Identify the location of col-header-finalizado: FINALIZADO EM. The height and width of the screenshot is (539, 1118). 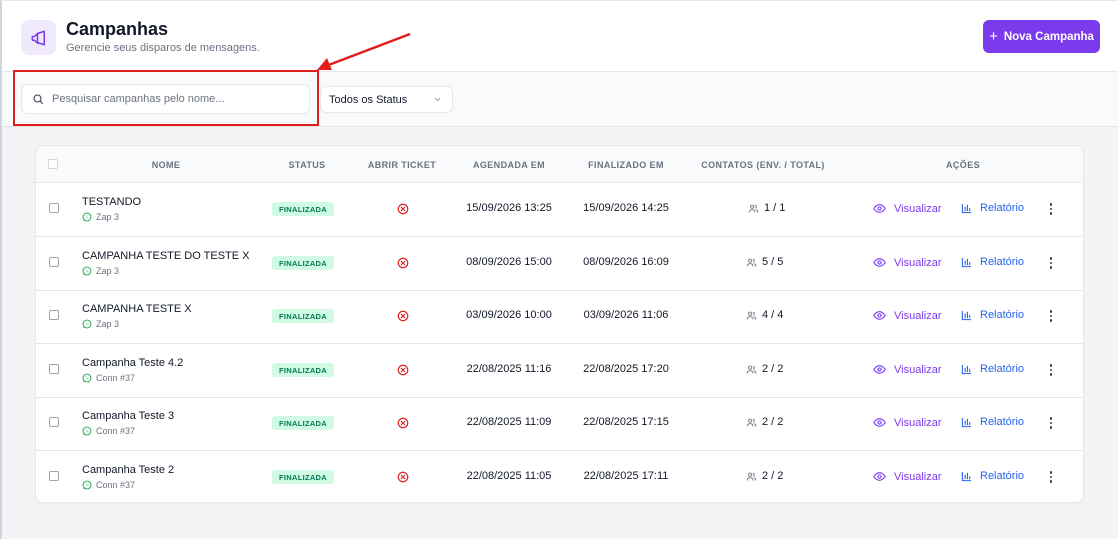
(626, 165).